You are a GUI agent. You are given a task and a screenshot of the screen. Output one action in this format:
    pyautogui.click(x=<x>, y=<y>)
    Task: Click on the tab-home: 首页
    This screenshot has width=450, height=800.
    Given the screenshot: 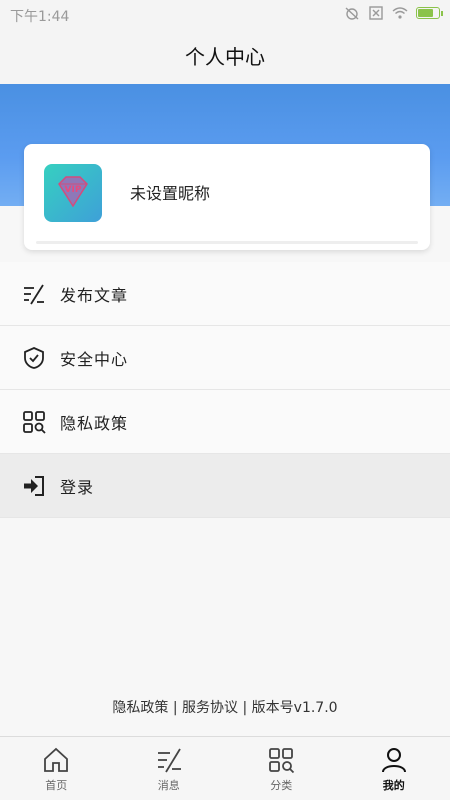 What is the action you would take?
    pyautogui.click(x=56, y=768)
    